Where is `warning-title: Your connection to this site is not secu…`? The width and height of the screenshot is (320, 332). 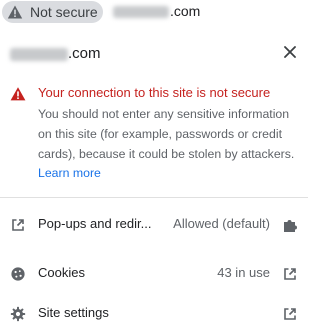
warning-title: Your connection to this site is not secu… is located at coordinates (154, 92).